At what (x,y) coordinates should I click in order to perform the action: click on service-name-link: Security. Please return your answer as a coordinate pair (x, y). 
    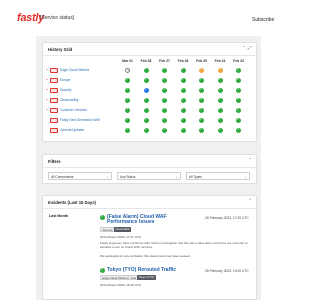
    Looking at the image, I should click on (66, 90).